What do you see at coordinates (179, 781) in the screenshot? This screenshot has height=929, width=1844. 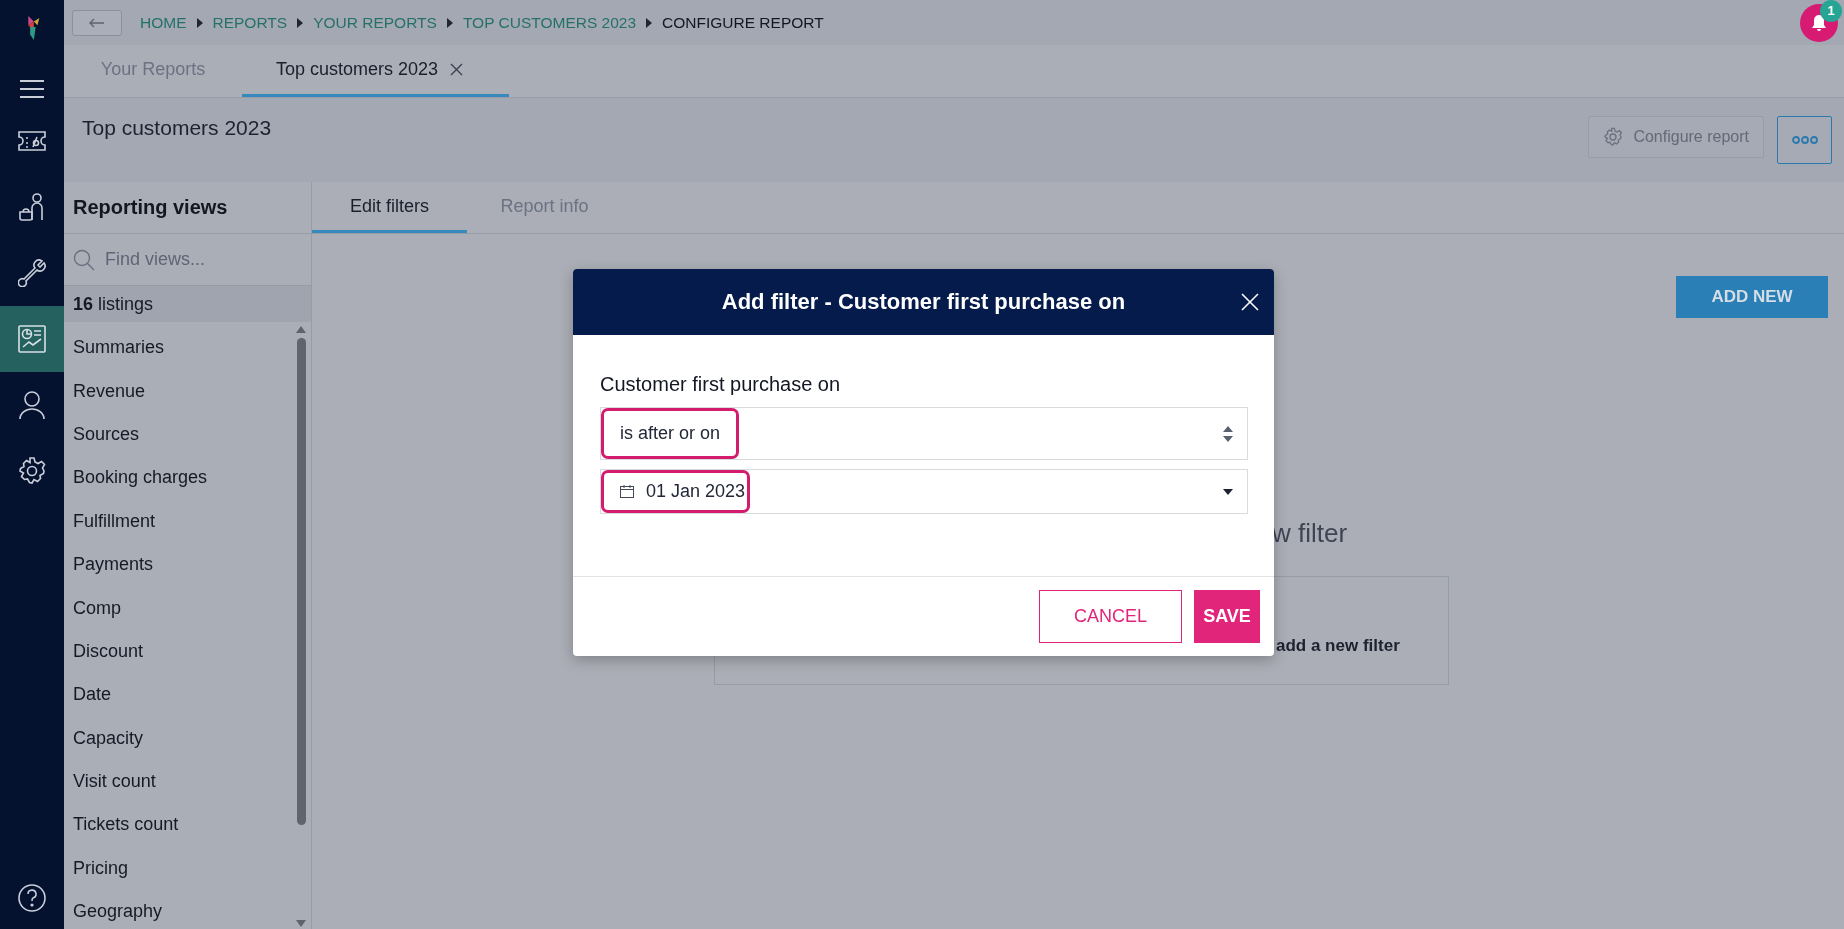 I see `view-list-item: Visit count` at bounding box center [179, 781].